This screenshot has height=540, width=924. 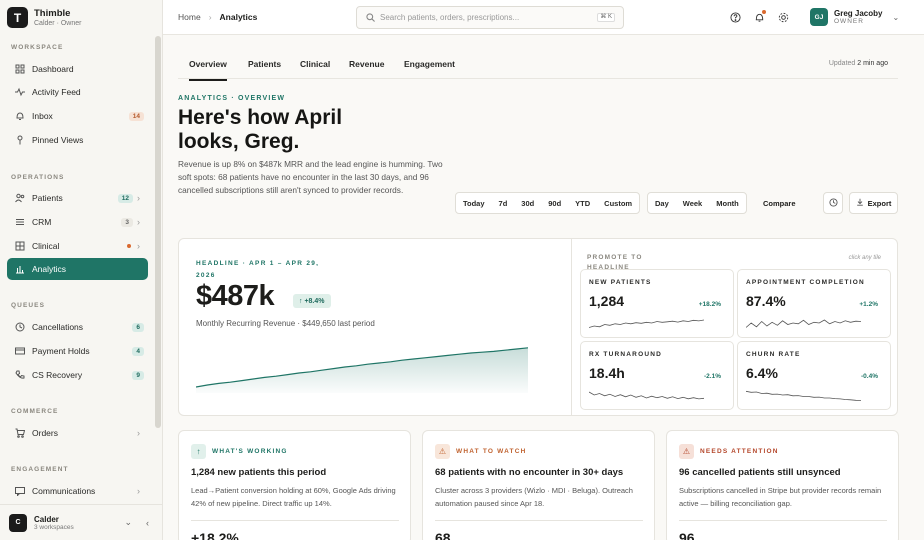 What do you see at coordinates (766, 301) in the screenshot?
I see `tile-value: 87.4%` at bounding box center [766, 301].